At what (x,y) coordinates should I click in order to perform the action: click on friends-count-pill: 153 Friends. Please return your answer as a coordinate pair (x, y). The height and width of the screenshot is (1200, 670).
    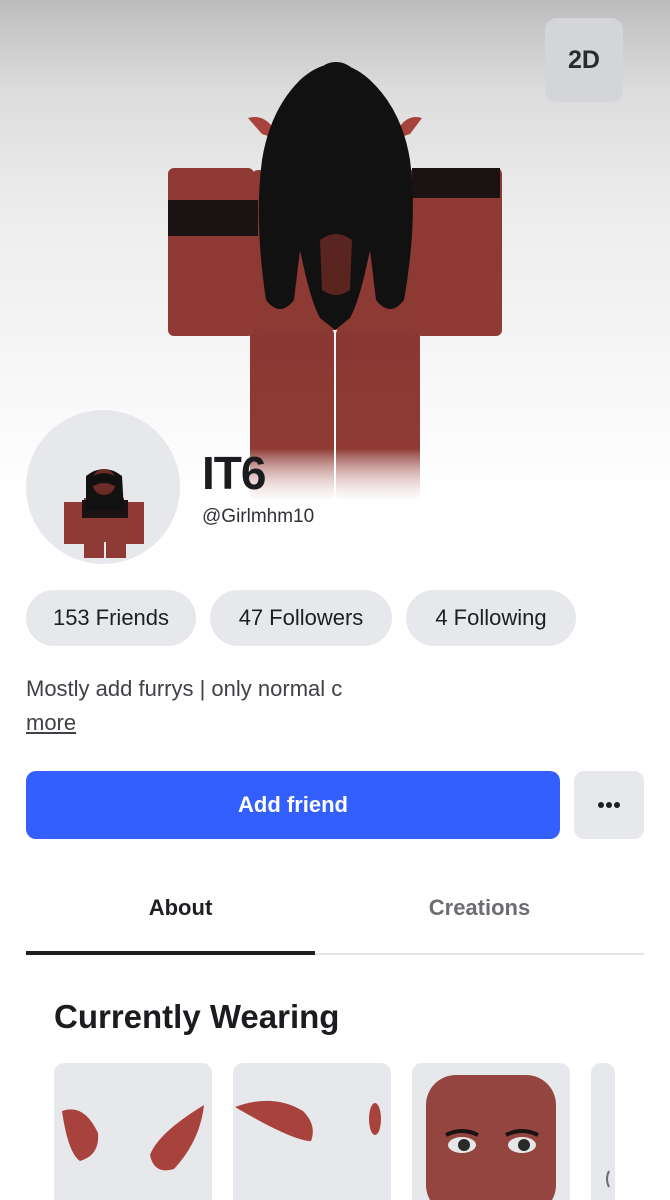
    Looking at the image, I should click on (111, 618).